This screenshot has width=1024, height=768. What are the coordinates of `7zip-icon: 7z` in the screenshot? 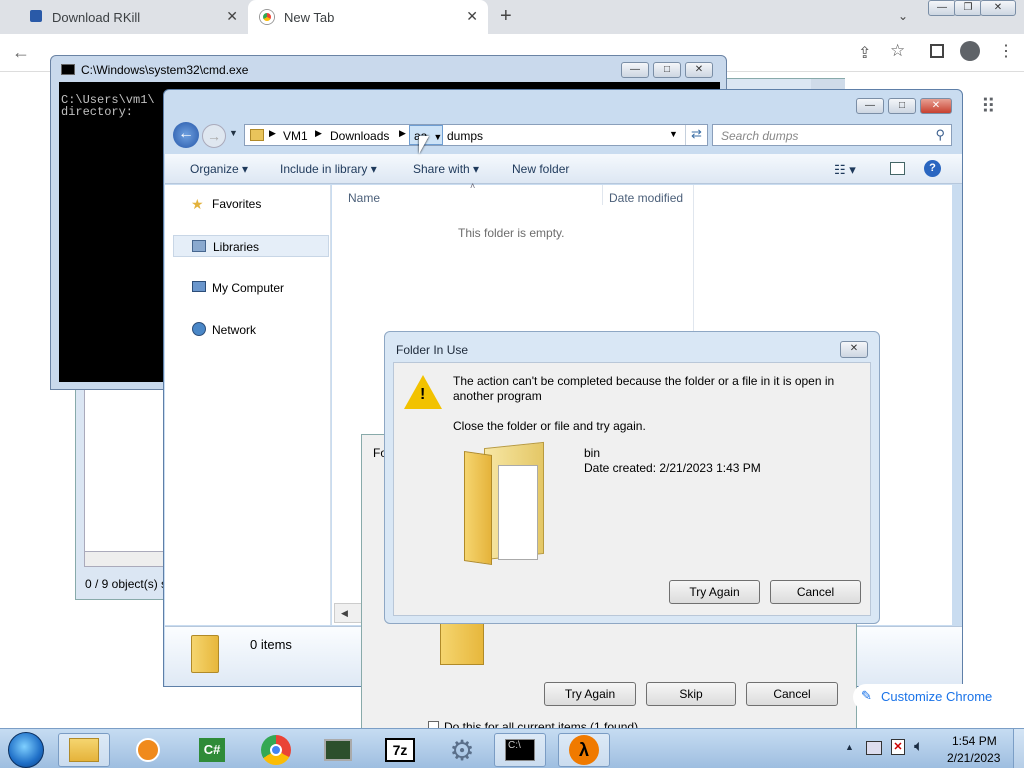 It's located at (400, 750).